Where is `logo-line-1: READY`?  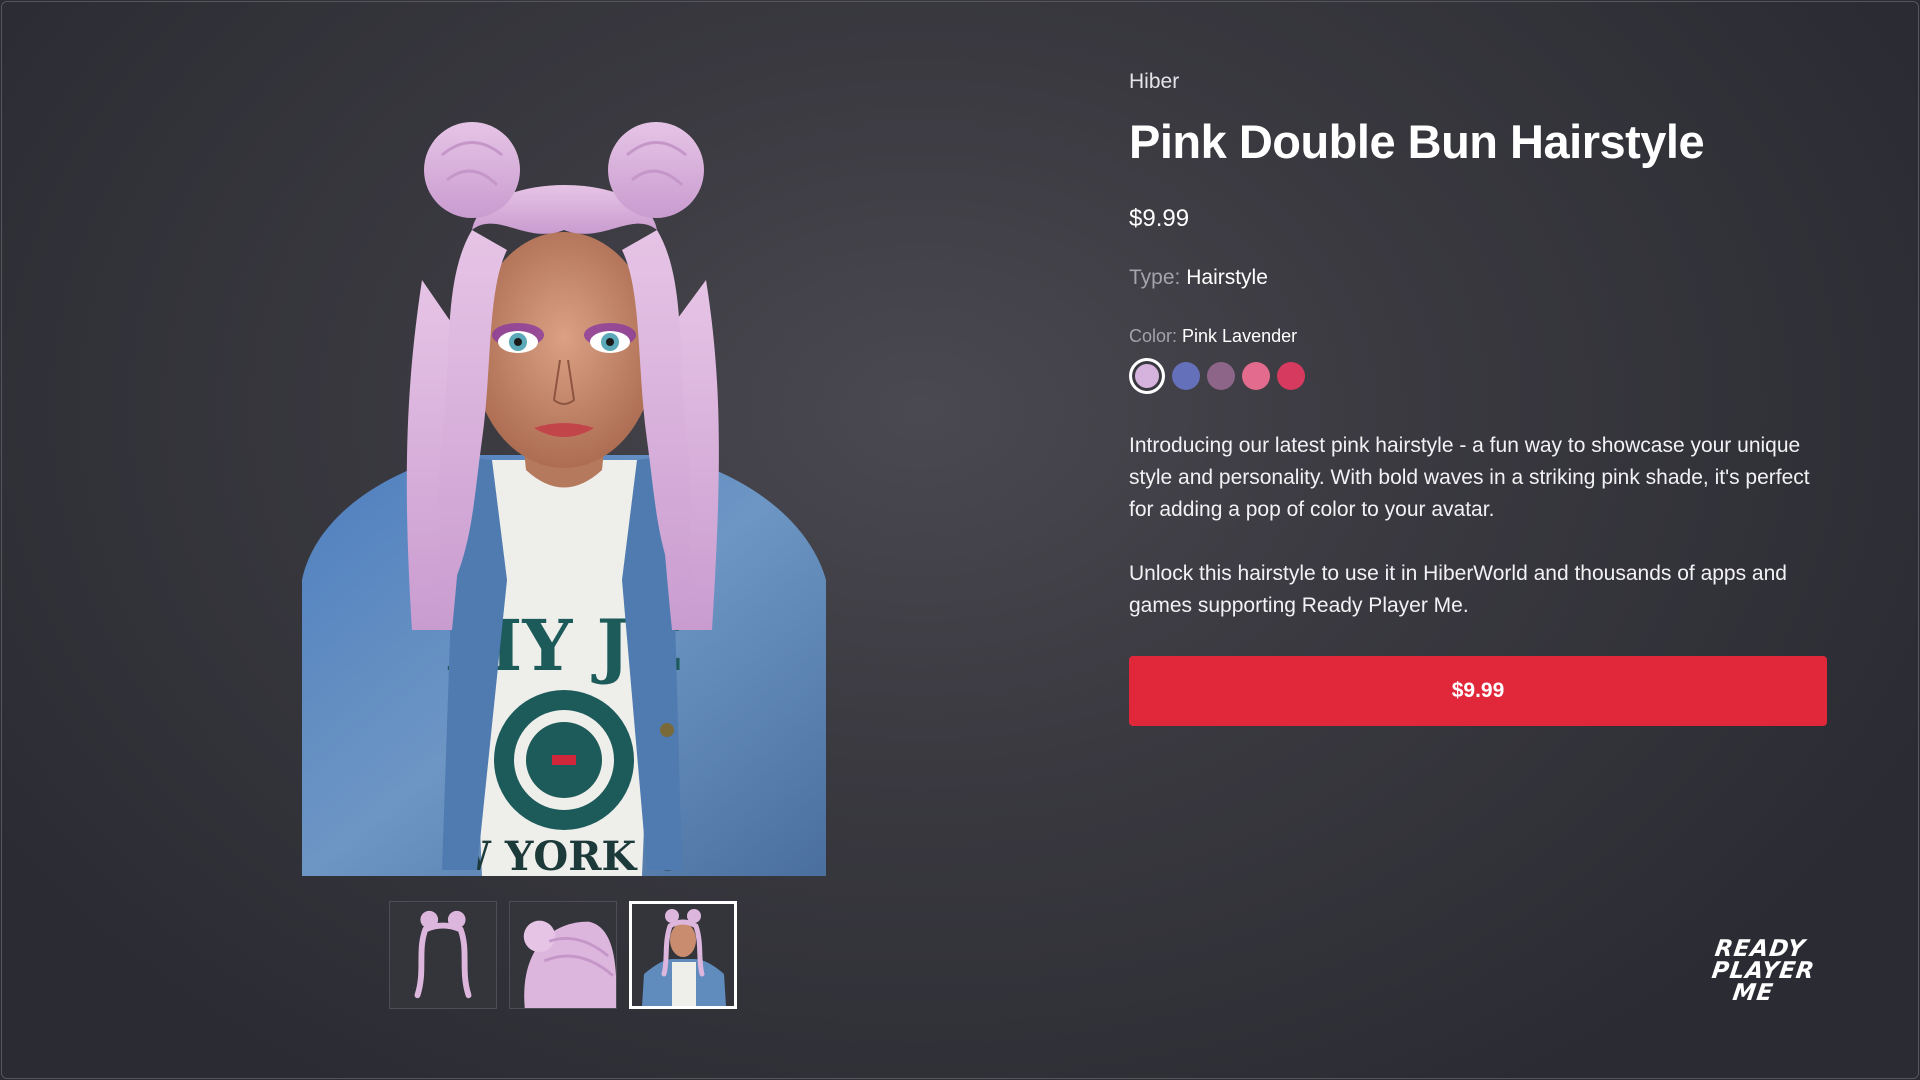 logo-line-1: READY is located at coordinates (1760, 949).